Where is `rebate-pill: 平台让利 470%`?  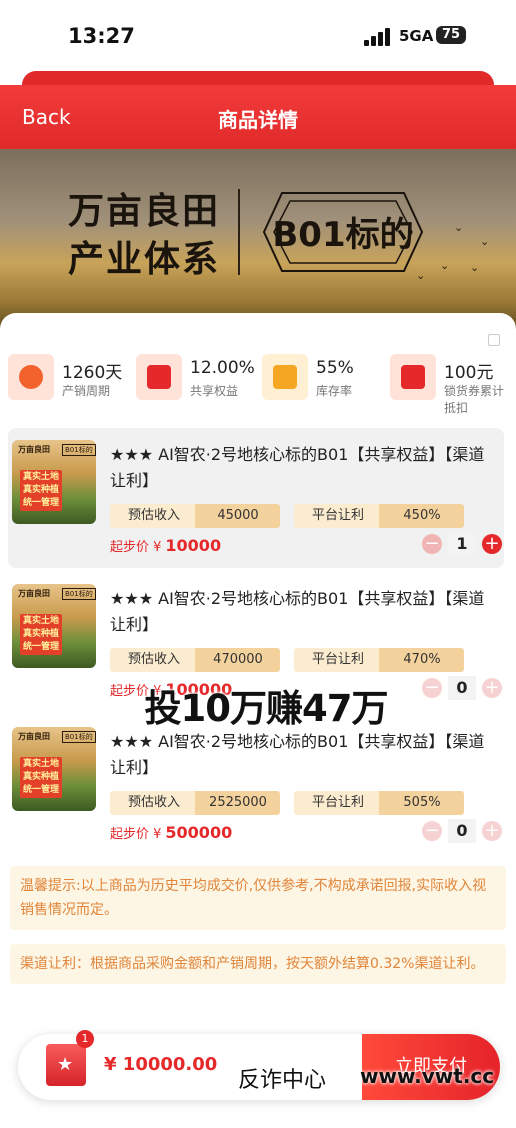 rebate-pill: 平台让利 470% is located at coordinates (379, 660).